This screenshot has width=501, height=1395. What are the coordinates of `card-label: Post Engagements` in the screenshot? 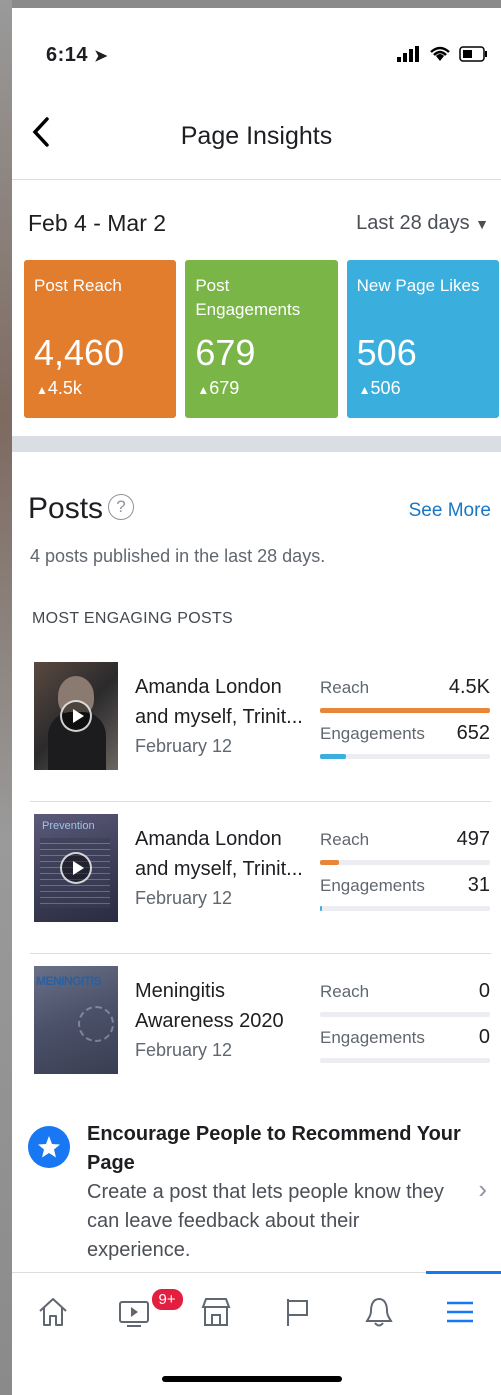 It's located at (248, 297).